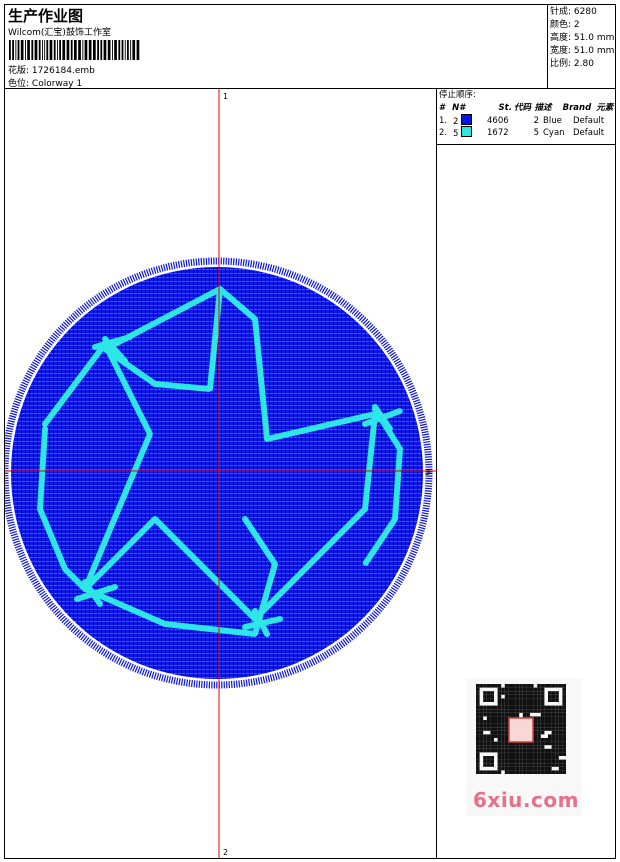 The image size is (620, 862). Describe the element at coordinates (19, 71) in the screenshot. I see `design-file-label: 花版:` at that location.